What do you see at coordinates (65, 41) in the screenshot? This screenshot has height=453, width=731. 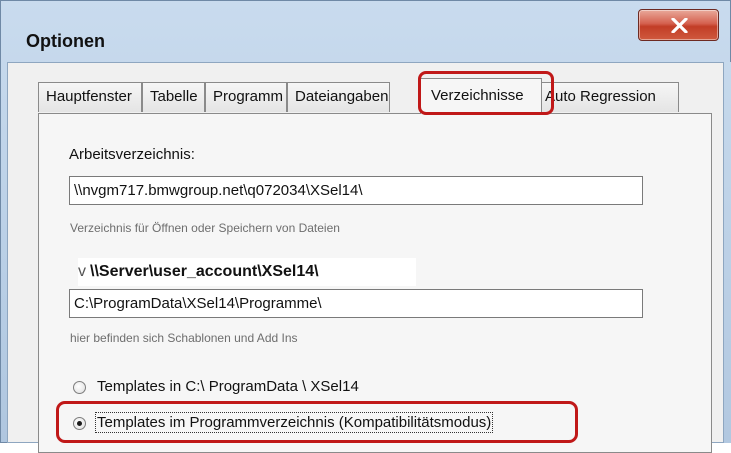 I see `window-title: Optionen` at bounding box center [65, 41].